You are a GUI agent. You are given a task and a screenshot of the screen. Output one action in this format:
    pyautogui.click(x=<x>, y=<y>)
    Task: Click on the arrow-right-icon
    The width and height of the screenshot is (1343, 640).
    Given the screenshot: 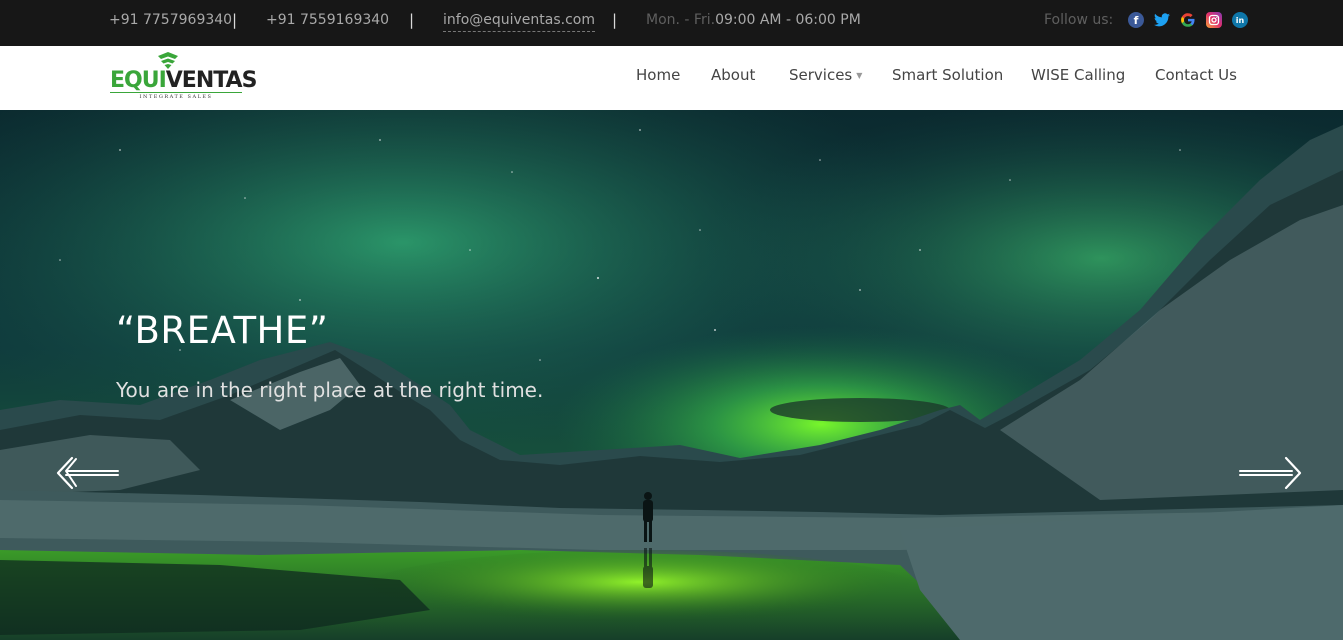 What is the action you would take?
    pyautogui.click(x=1270, y=473)
    